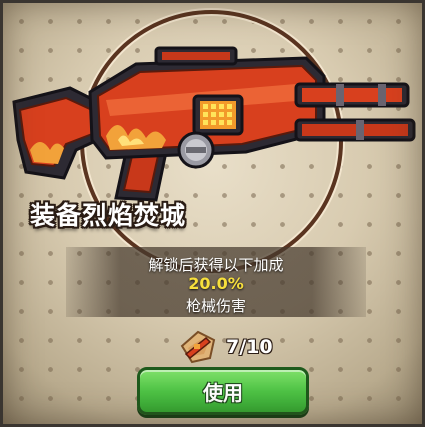 This screenshot has width=425, height=427. What do you see at coordinates (249, 347) in the screenshot?
I see `fragment-count: 7/10` at bounding box center [249, 347].